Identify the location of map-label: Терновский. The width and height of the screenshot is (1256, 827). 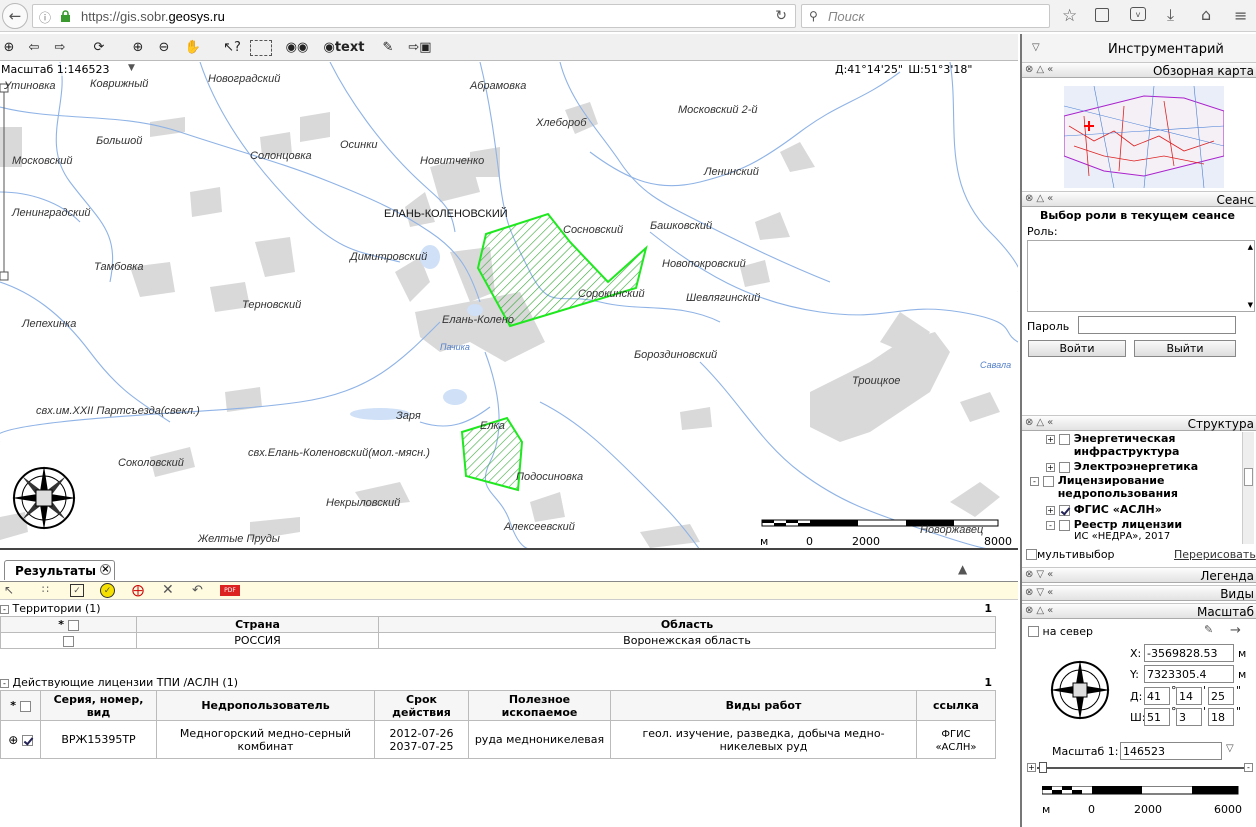
(272, 305).